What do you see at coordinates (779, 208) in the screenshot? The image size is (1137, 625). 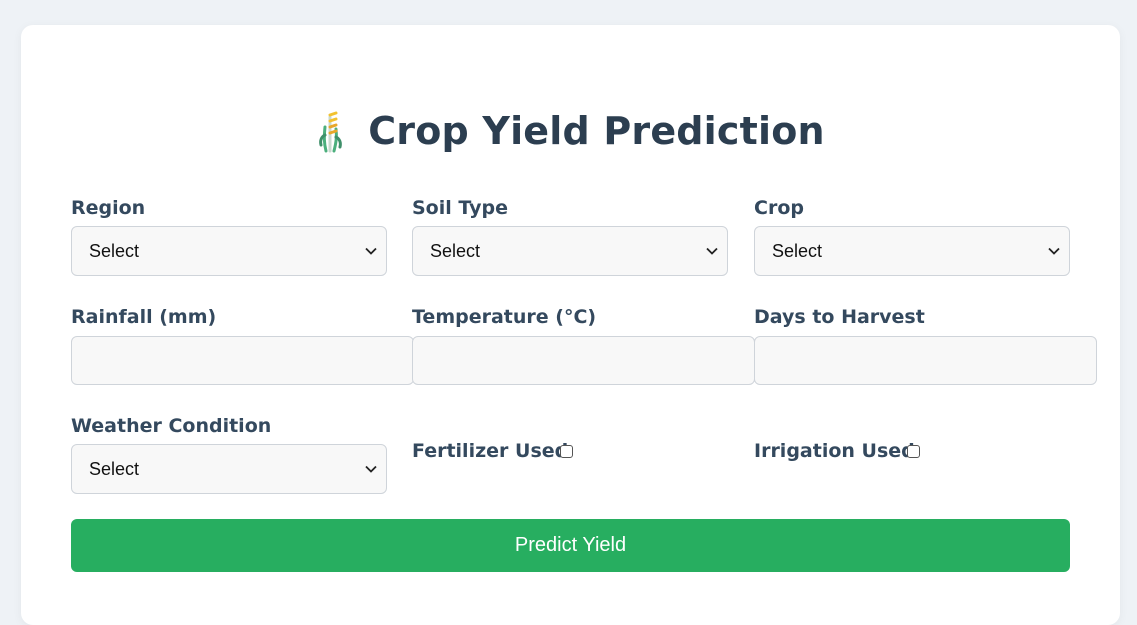 I see `crop-label: Crop` at bounding box center [779, 208].